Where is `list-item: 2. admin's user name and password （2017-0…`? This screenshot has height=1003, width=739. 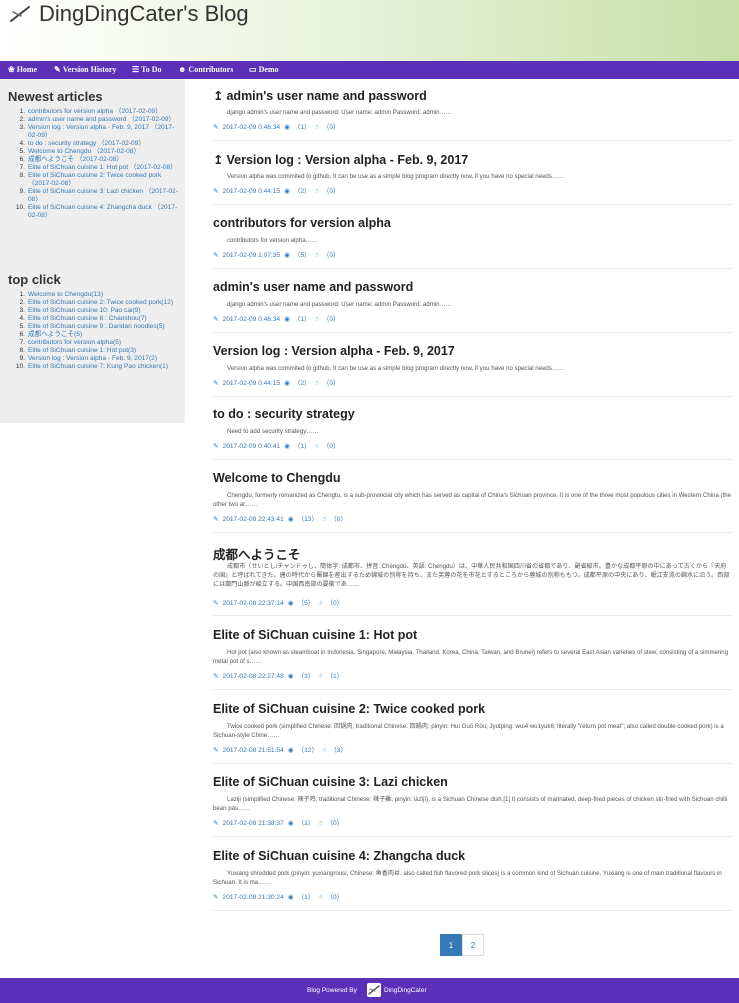
list-item: 2. admin's user name and password （2017-0… is located at coordinates (94, 120).